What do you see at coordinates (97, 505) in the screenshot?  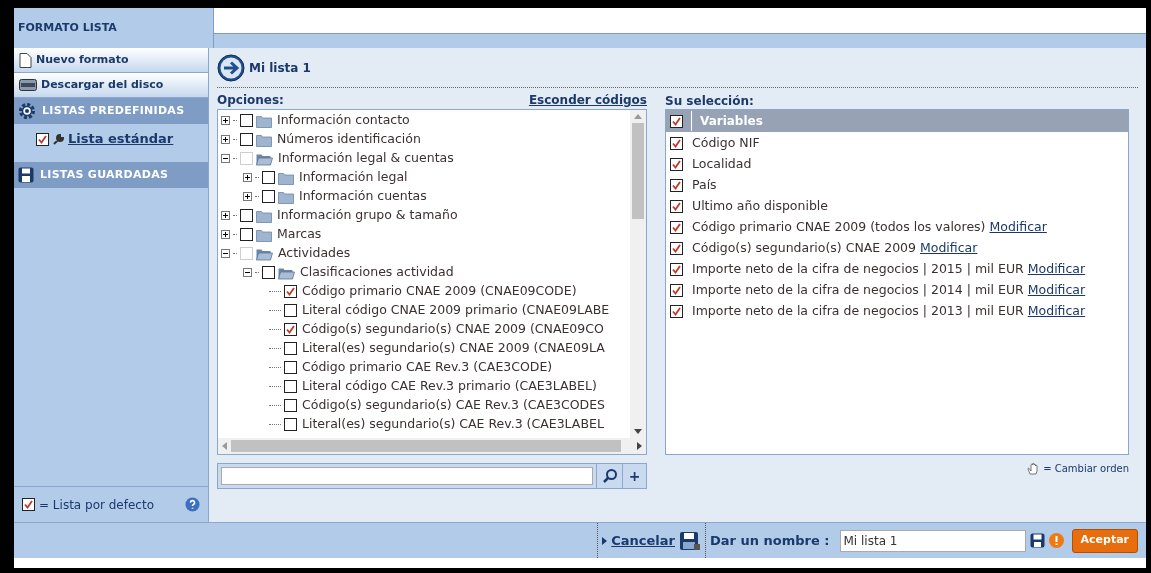 I see `legend-text: = Lista por defecto` at bounding box center [97, 505].